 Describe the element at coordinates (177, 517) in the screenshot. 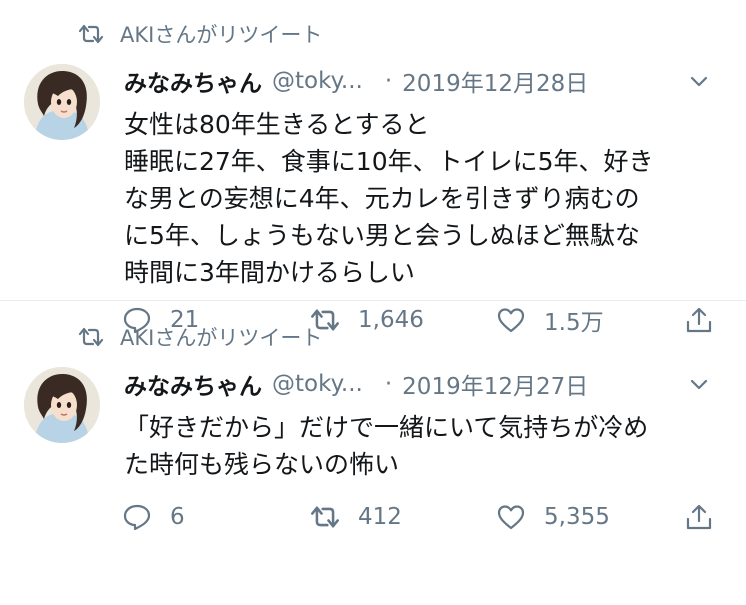

I see `reply-count: 6` at that location.